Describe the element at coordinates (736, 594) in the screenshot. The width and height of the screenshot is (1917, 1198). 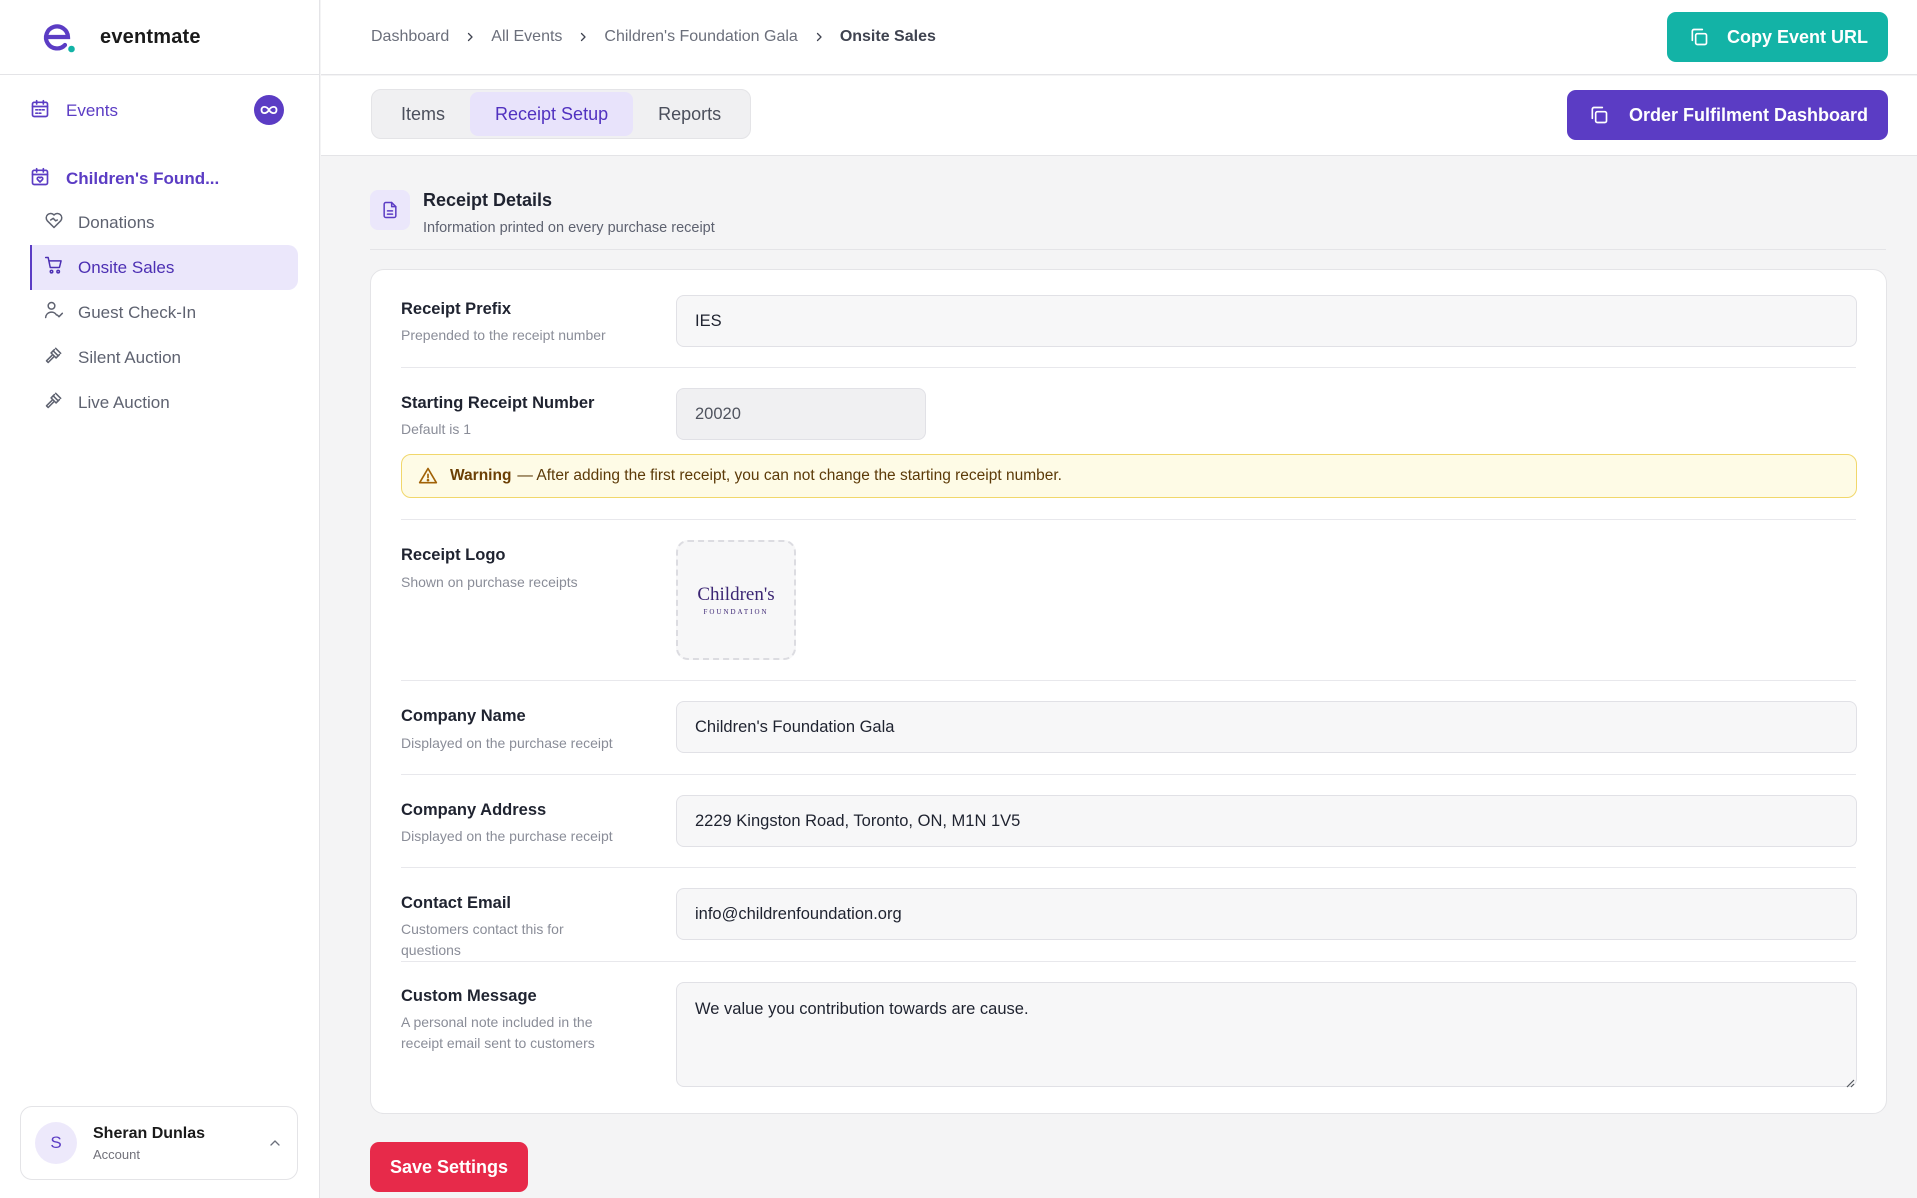
I see `receipt-logo-text: Children's` at that location.